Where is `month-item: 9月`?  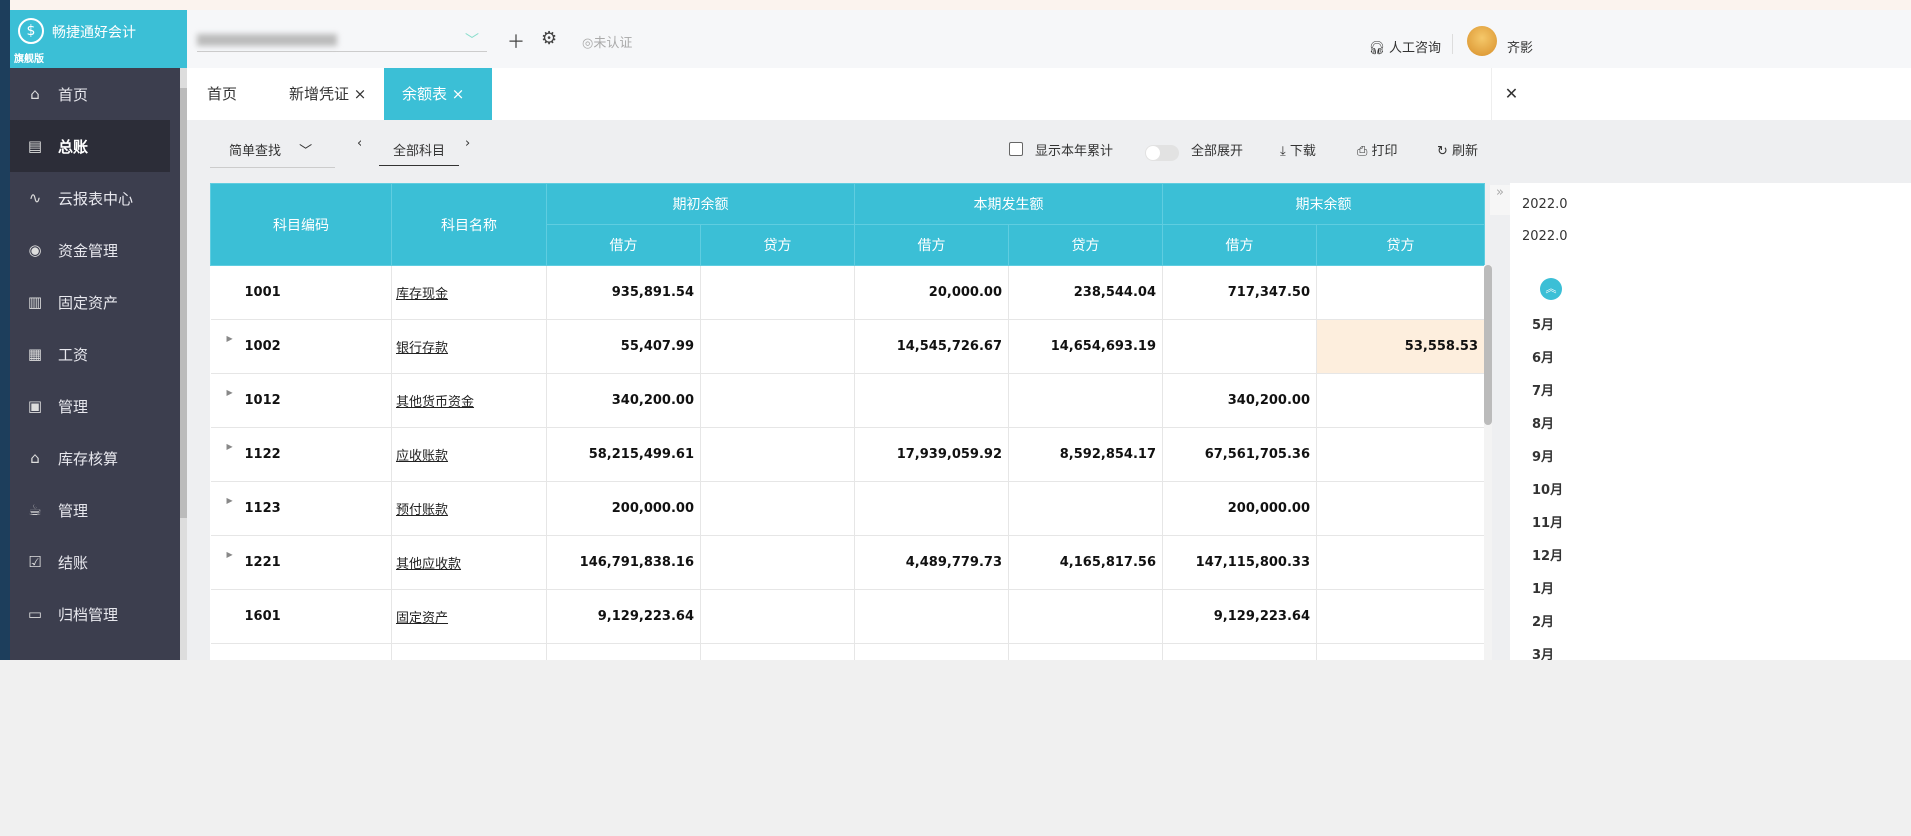
month-item: 9月 is located at coordinates (1547, 457).